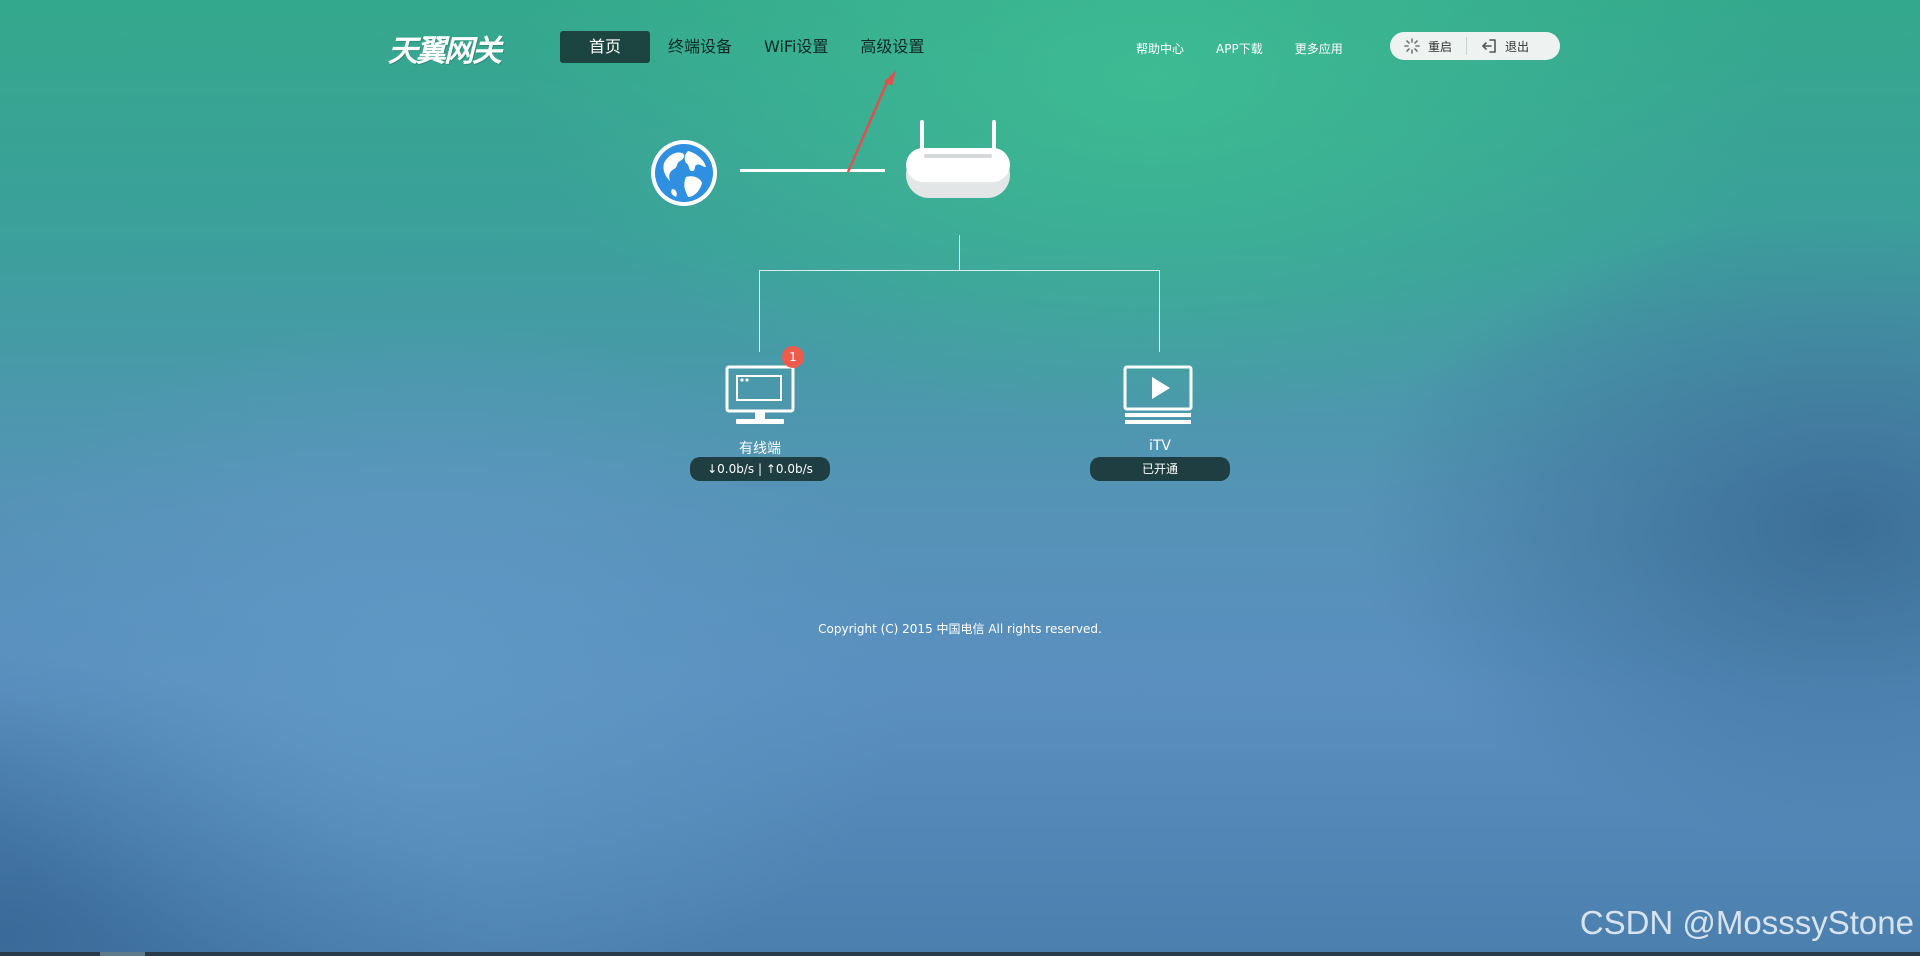 This screenshot has height=956, width=1920. Describe the element at coordinates (1239, 48) in the screenshot. I see `app-download-link: APP下载` at that location.